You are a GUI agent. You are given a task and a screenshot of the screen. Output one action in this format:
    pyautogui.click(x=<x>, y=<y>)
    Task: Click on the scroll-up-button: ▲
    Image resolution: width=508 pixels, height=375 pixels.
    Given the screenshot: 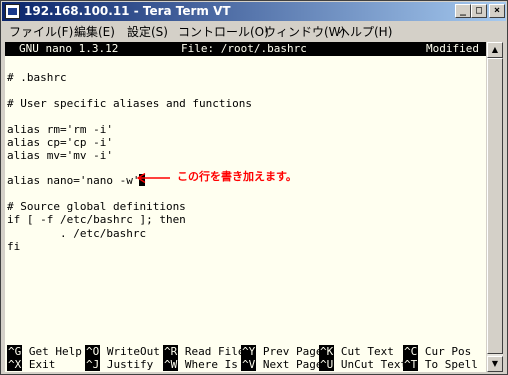 What is the action you would take?
    pyautogui.click(x=495, y=50)
    